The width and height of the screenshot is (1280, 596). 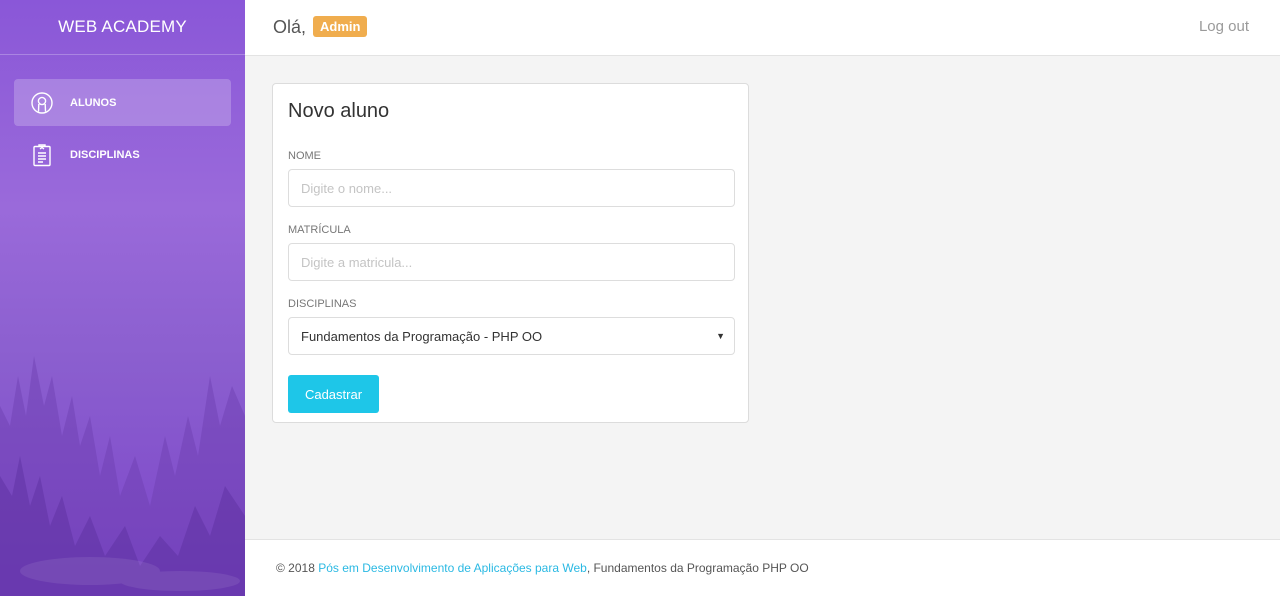 I want to click on sidebar-nav: ALUNOS DISCIPLINAS, so click(x=122, y=116).